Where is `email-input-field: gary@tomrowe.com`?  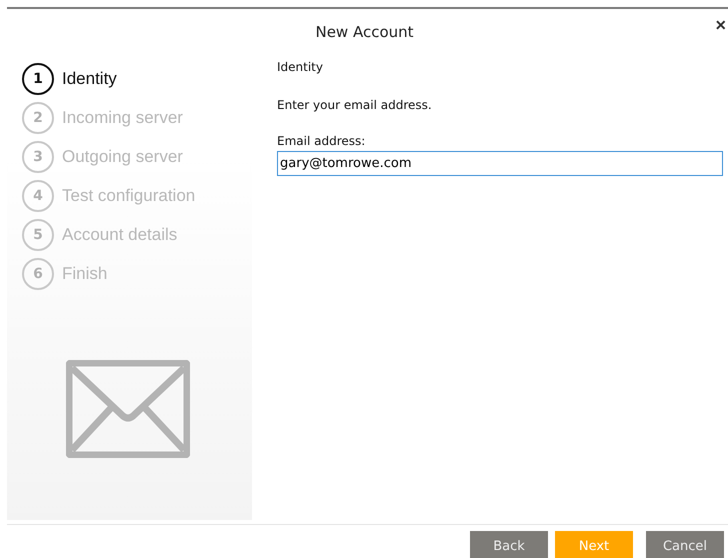 email-input-field: gary@tomrowe.com is located at coordinates (500, 163).